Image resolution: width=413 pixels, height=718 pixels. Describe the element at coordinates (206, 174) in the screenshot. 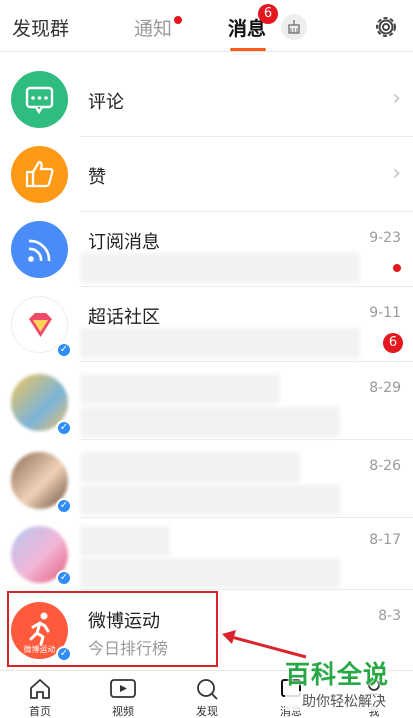

I see `list-item-likes: 赞 ›` at that location.